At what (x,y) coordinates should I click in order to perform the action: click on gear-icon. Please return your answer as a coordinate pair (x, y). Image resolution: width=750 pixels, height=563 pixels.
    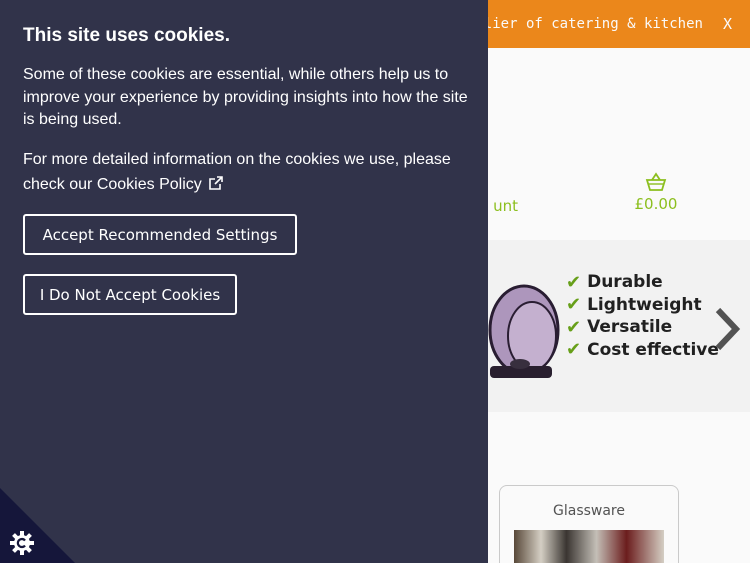
    Looking at the image, I should click on (22, 545).